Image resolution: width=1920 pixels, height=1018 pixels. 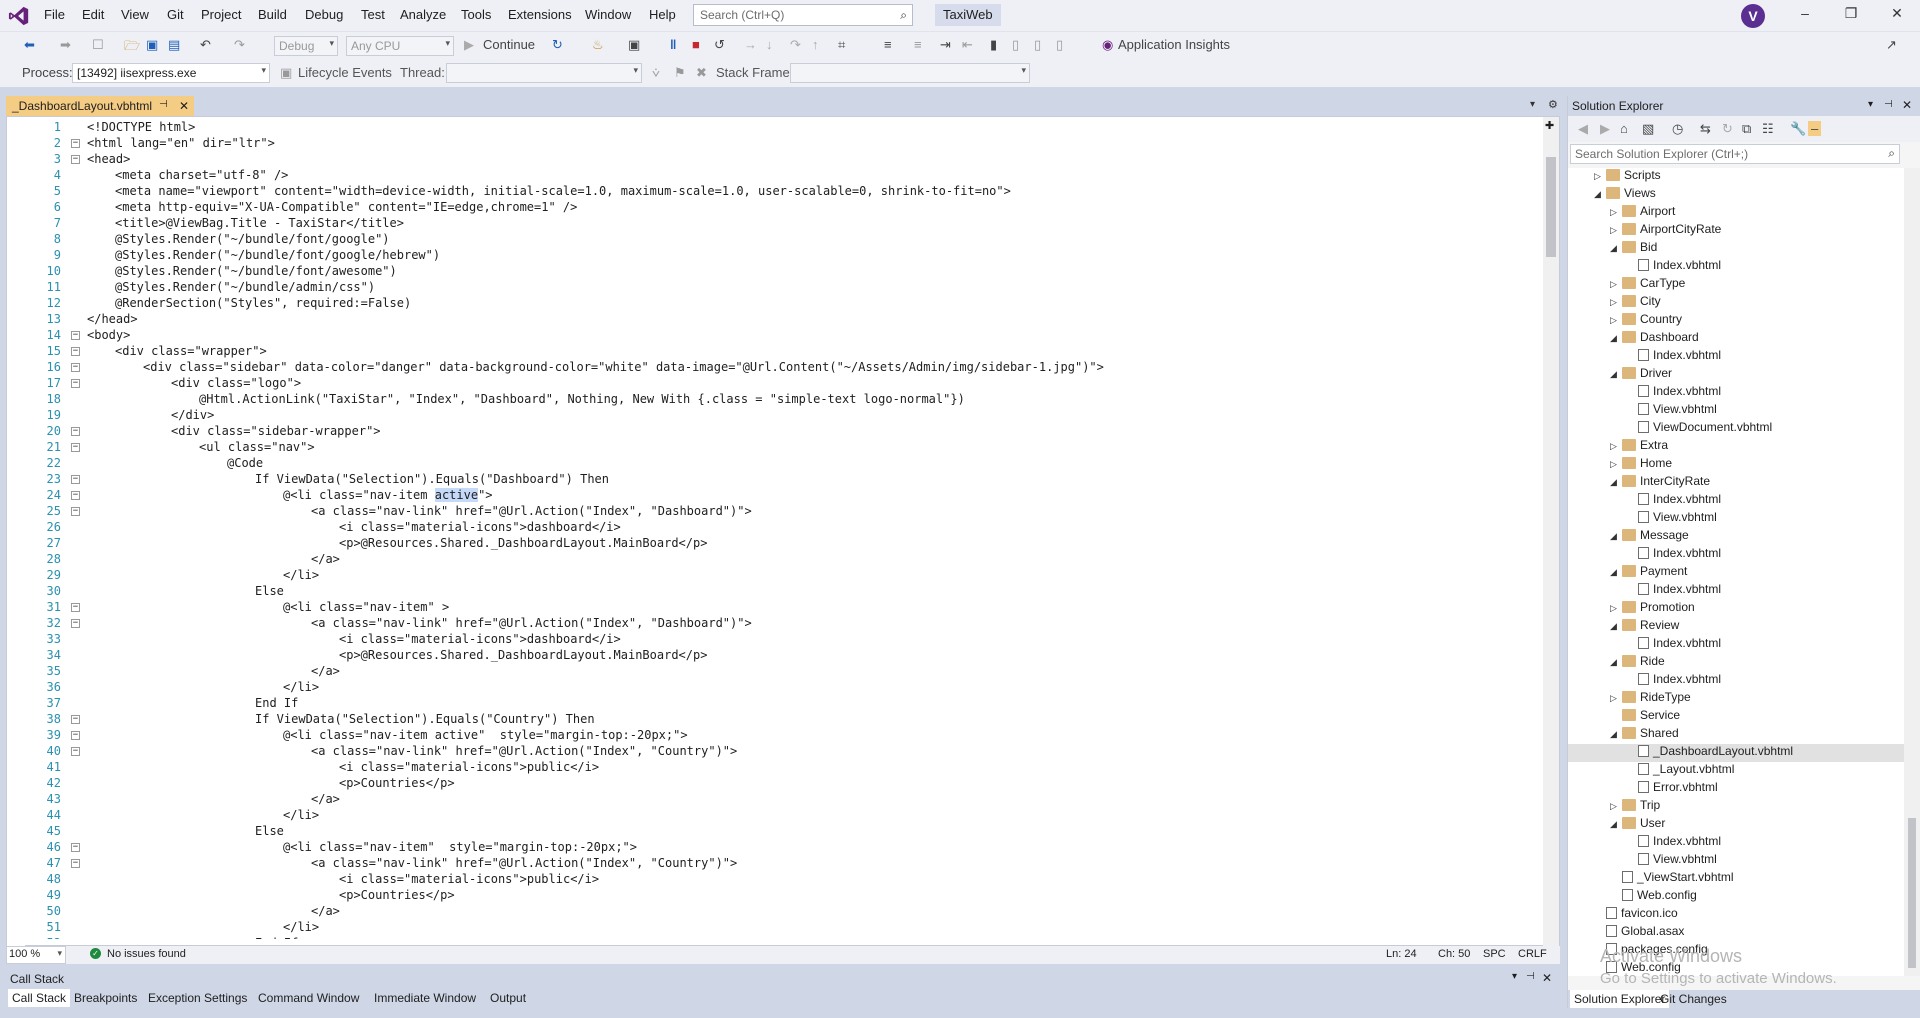 What do you see at coordinates (1736, 699) in the screenshot?
I see `tree-folder: ▷ RideType` at bounding box center [1736, 699].